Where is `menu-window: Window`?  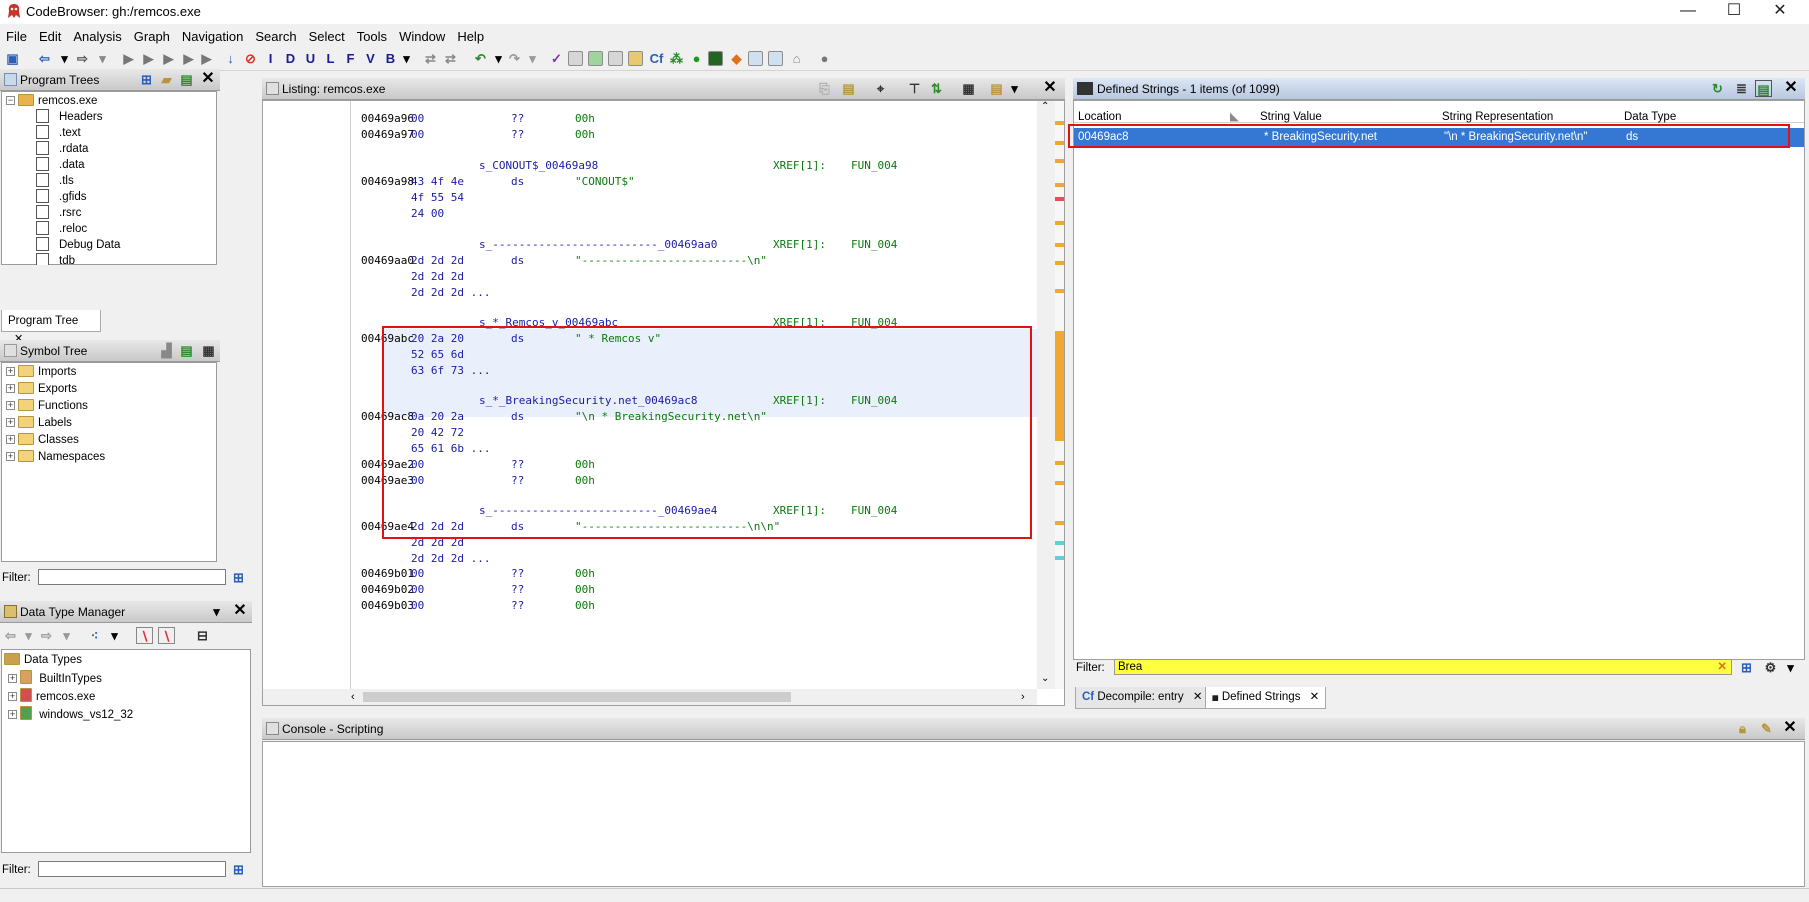 menu-window: Window is located at coordinates (422, 35).